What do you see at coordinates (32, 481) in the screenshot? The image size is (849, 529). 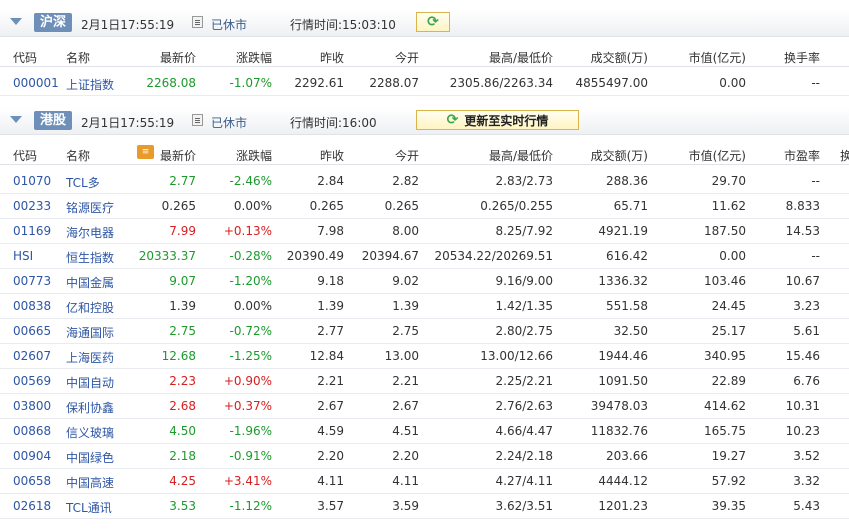 I see `cell-code: 00658` at bounding box center [32, 481].